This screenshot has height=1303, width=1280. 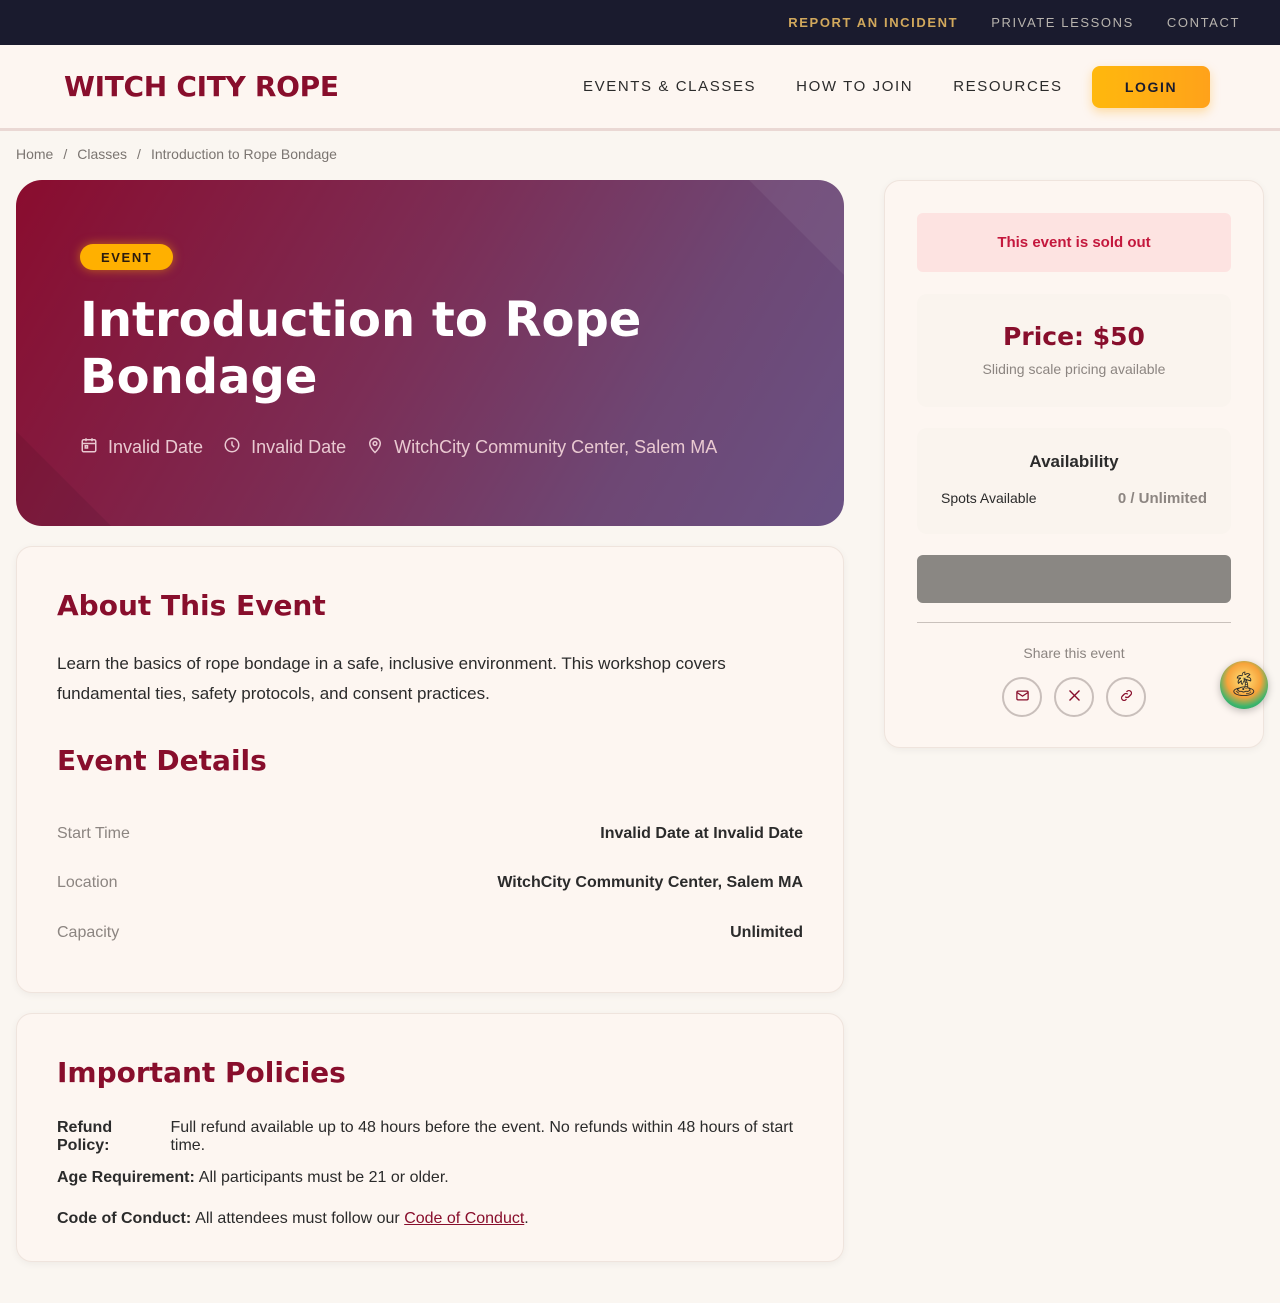 I want to click on code-of-conduct-link: Code of Conduct, so click(x=464, y=1219).